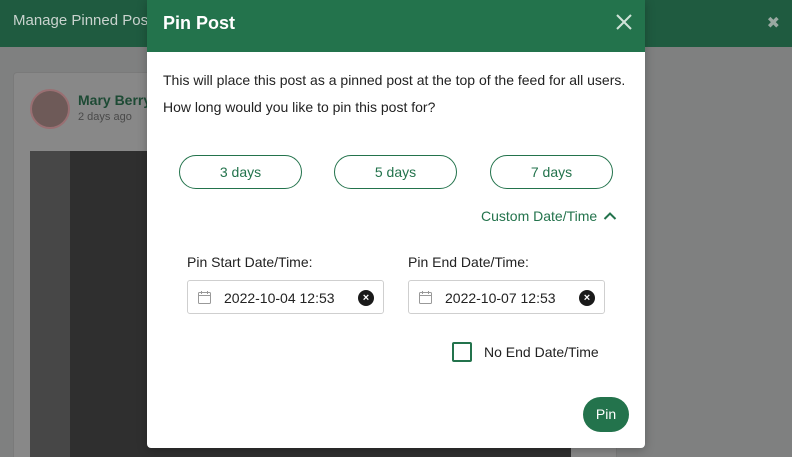 Image resolution: width=792 pixels, height=457 pixels. Describe the element at coordinates (500, 298) in the screenshot. I see `pin-end-date-value: 2022-10-07 12:53` at that location.